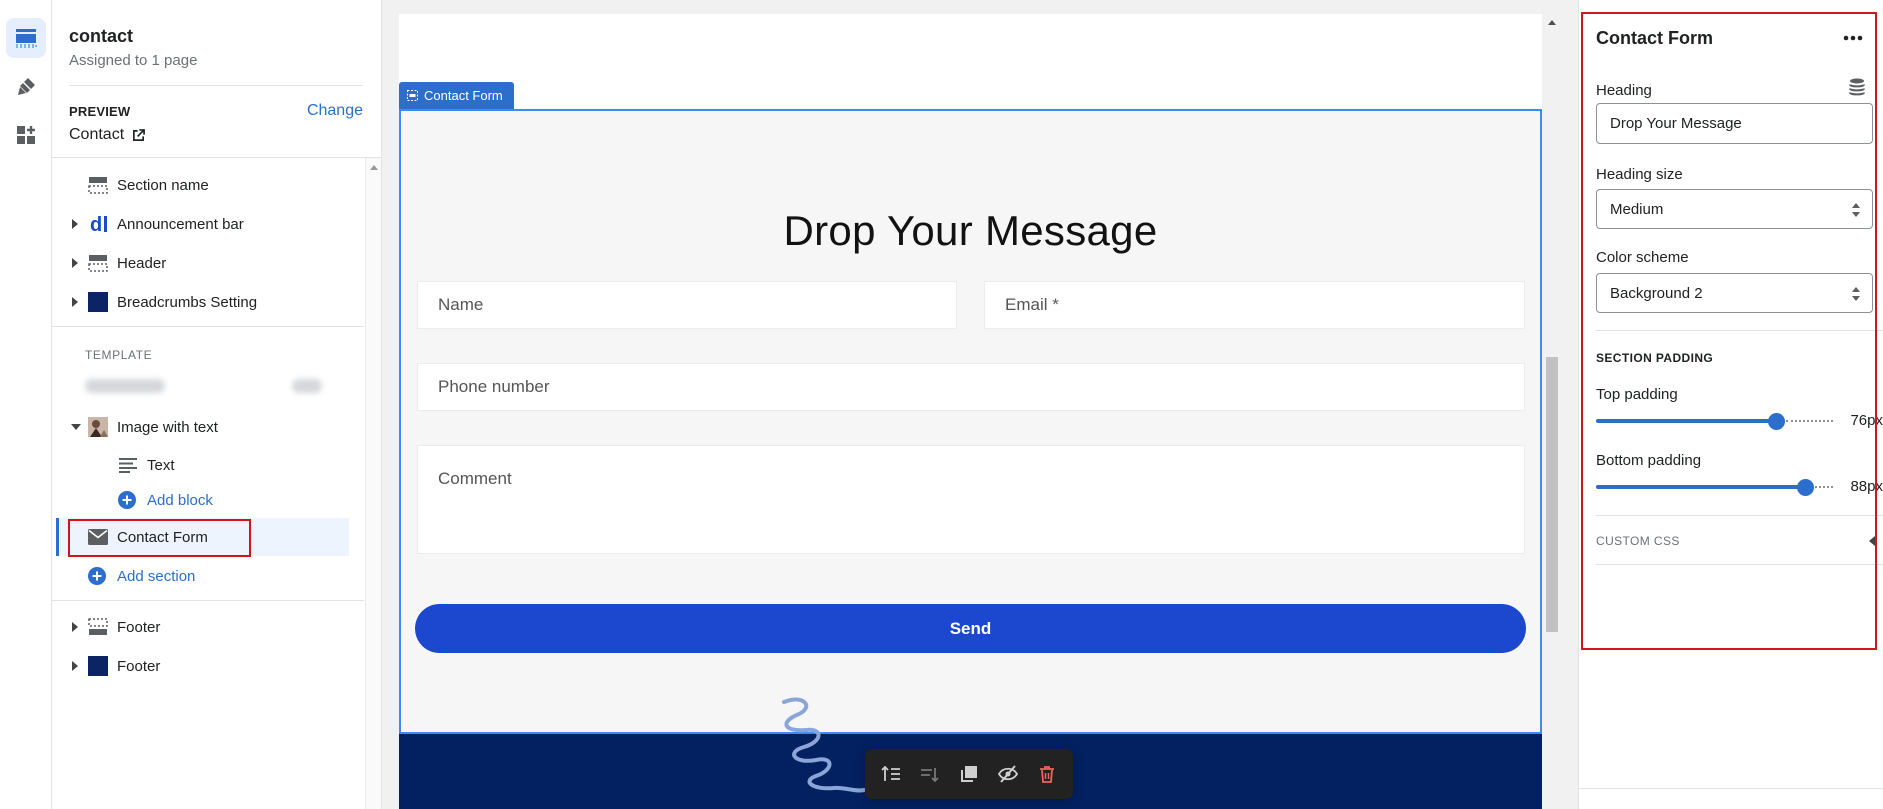  I want to click on form-heading: Drop Your Message, so click(970, 230).